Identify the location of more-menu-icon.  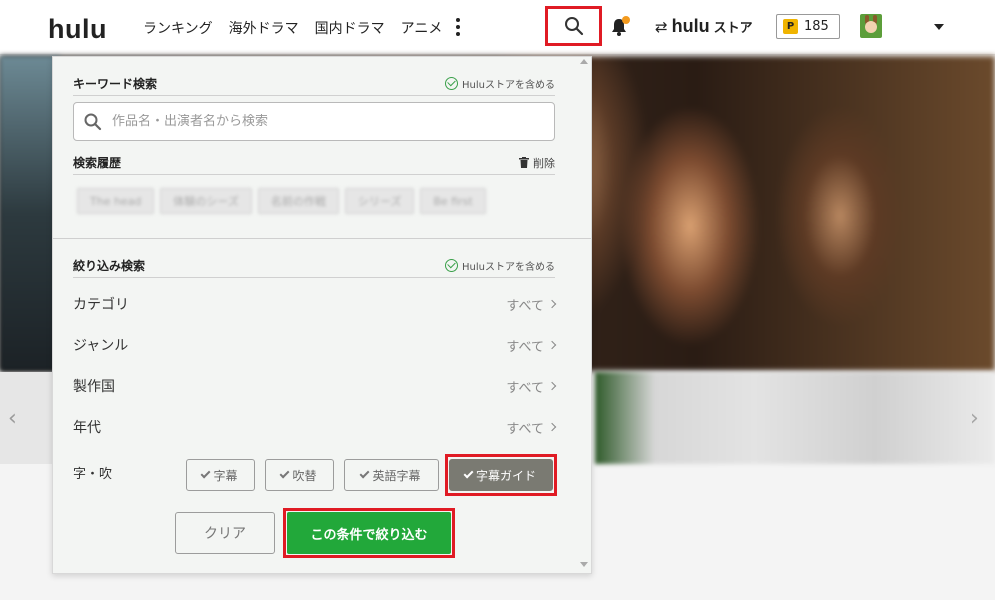
(458, 27).